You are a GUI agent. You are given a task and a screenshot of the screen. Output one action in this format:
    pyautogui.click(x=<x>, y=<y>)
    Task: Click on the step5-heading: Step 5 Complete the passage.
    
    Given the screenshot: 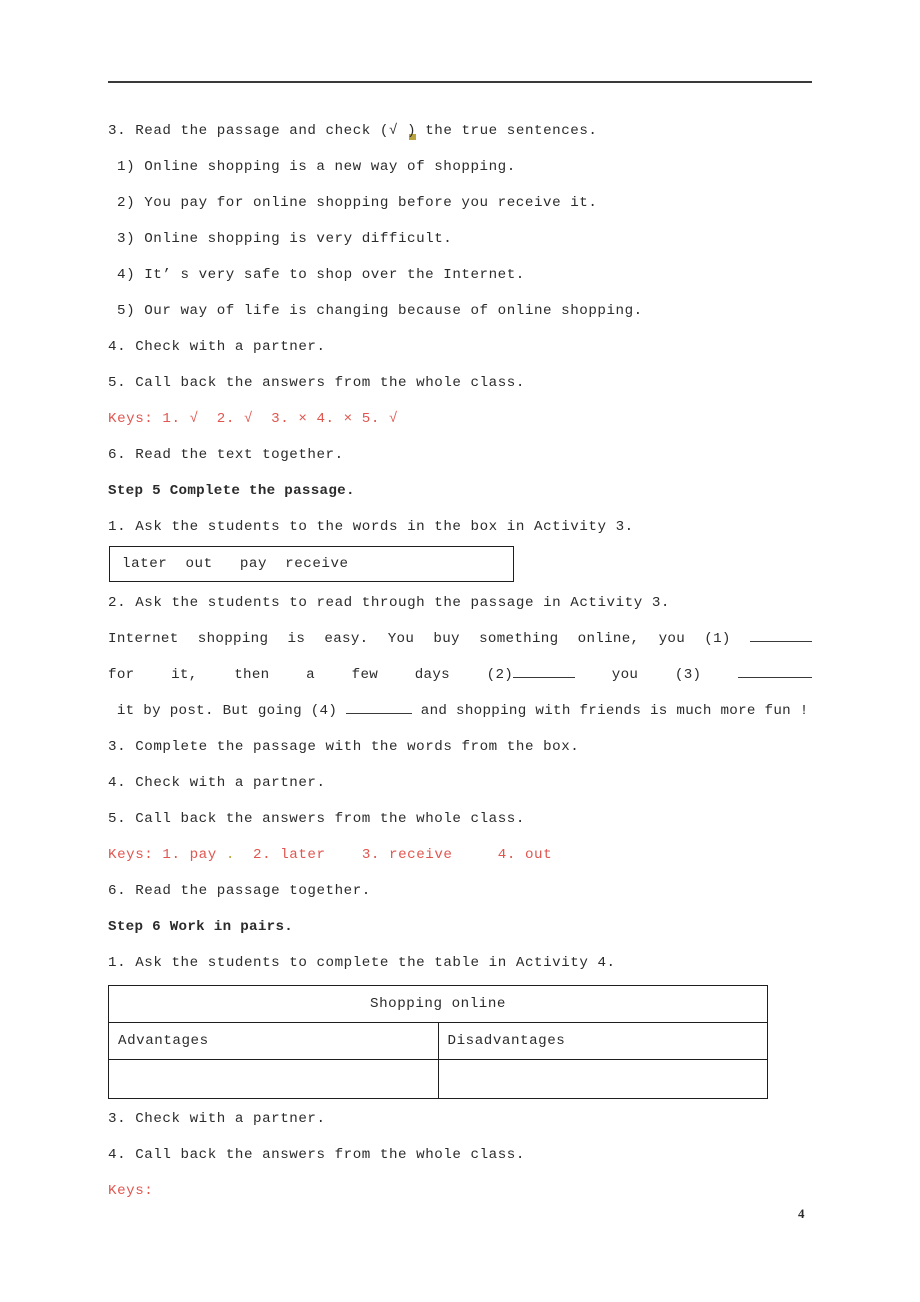 What is the action you would take?
    pyautogui.click(x=231, y=491)
    